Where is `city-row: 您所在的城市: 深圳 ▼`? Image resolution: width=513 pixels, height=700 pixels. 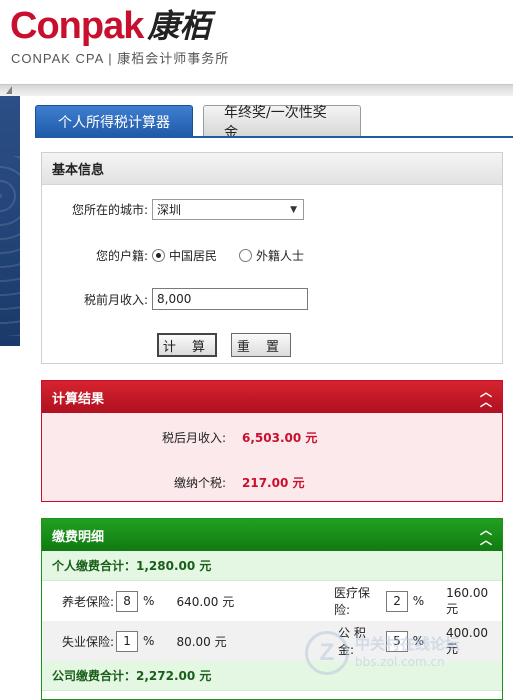
city-row: 您所在的城市: 深圳 ▼ is located at coordinates (173, 209).